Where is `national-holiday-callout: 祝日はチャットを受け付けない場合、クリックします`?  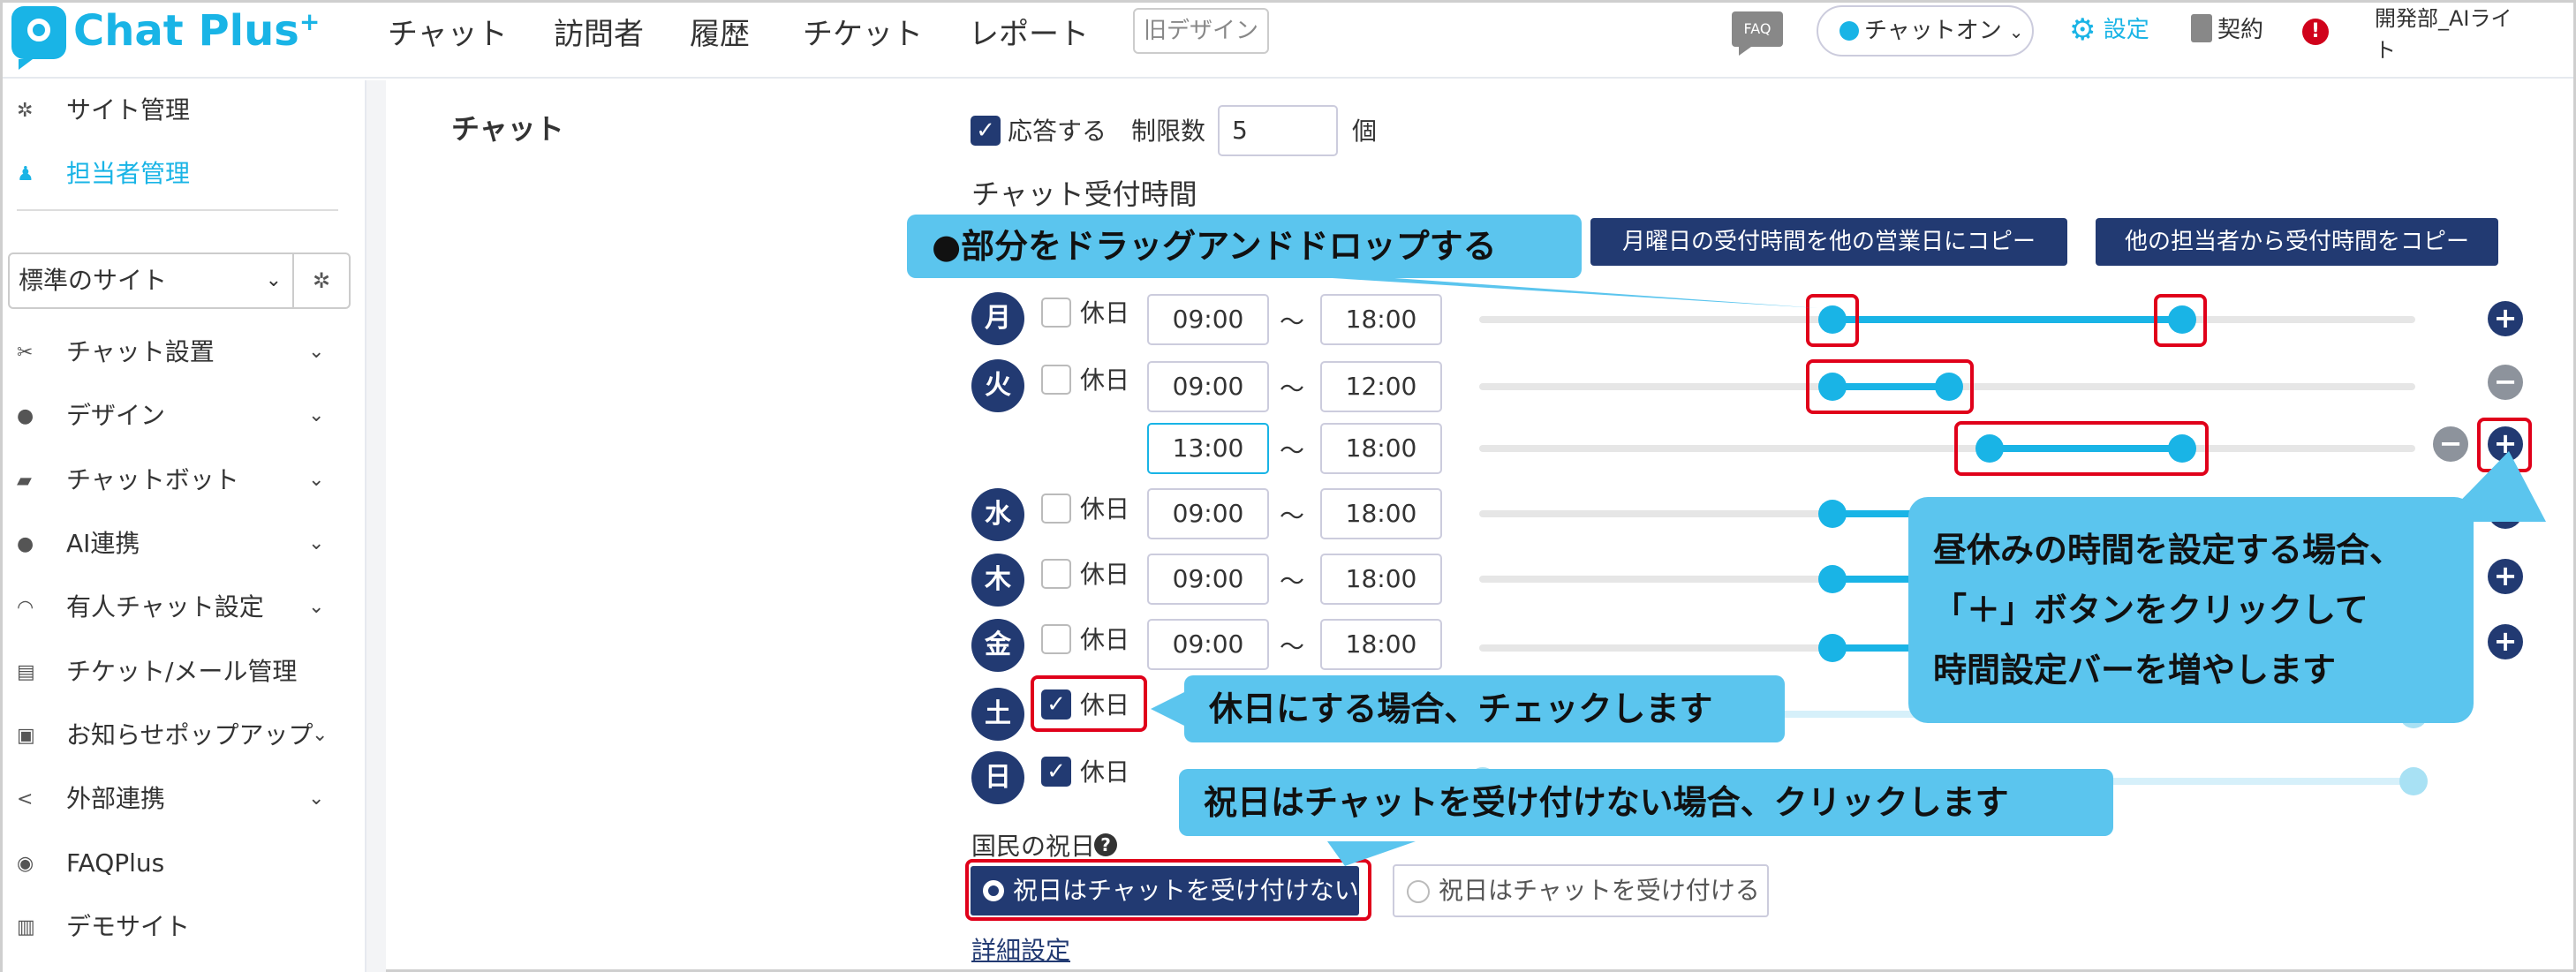
national-holiday-callout: 祝日はチャットを受け付けない場合、クリックします is located at coordinates (1646, 802).